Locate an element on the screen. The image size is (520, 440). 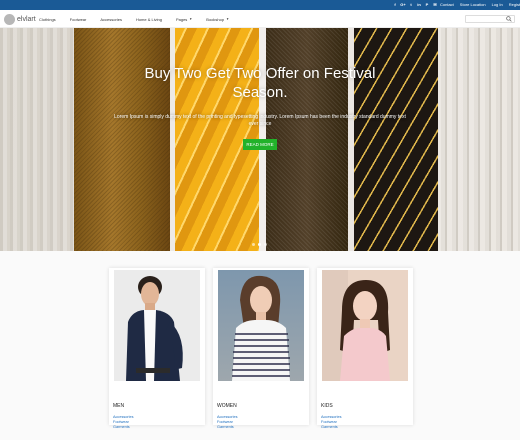
nav-label: Bookshop is located at coordinates (215, 19).